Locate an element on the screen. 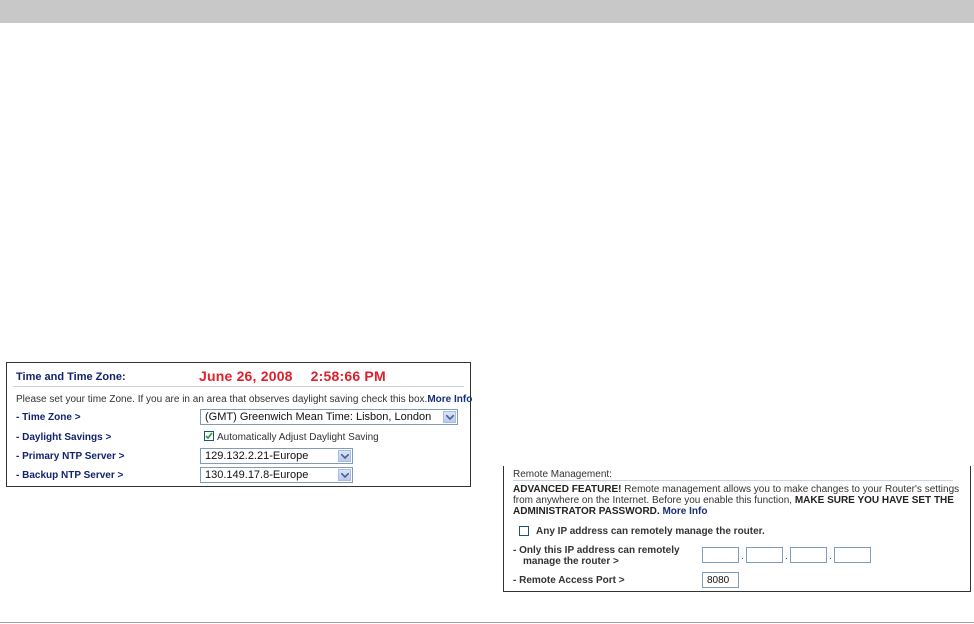 Image resolution: width=974 pixels, height=624 pixels. top-header-bar is located at coordinates (487, 11).